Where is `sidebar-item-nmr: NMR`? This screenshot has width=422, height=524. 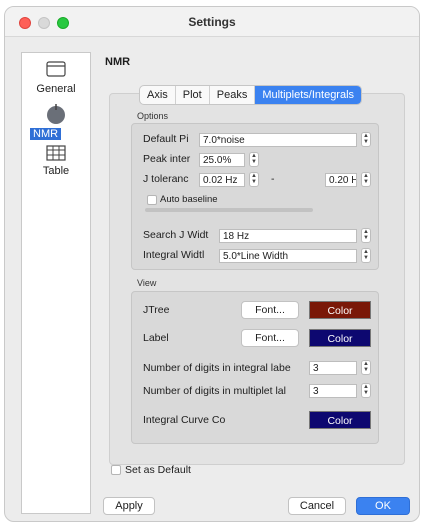 sidebar-item-nmr: NMR is located at coordinates (56, 124).